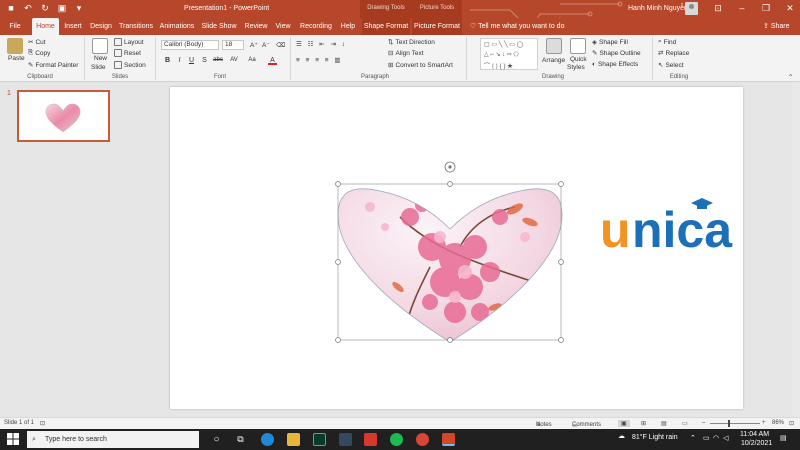 This screenshot has width=800, height=450. Describe the element at coordinates (45, 8) in the screenshot. I see `redo-icon: ↻` at that location.